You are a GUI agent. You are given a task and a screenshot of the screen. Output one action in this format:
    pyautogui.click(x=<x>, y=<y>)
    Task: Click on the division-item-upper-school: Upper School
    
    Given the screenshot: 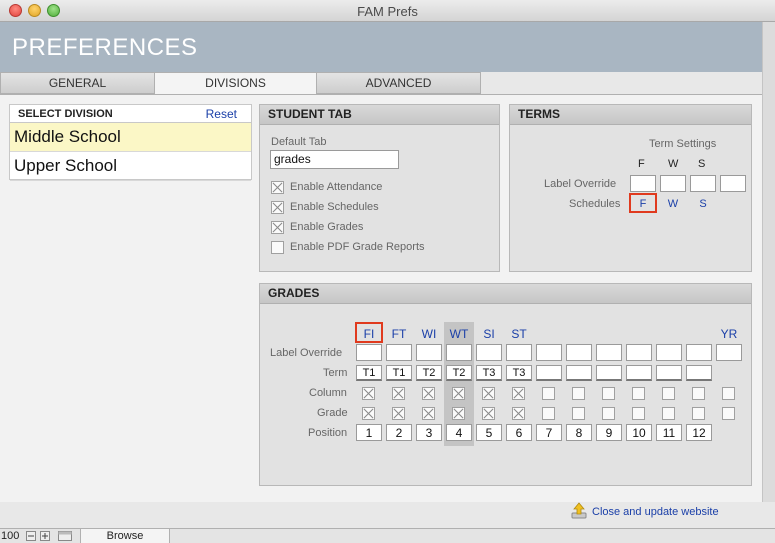 What is the action you would take?
    pyautogui.click(x=130, y=166)
    